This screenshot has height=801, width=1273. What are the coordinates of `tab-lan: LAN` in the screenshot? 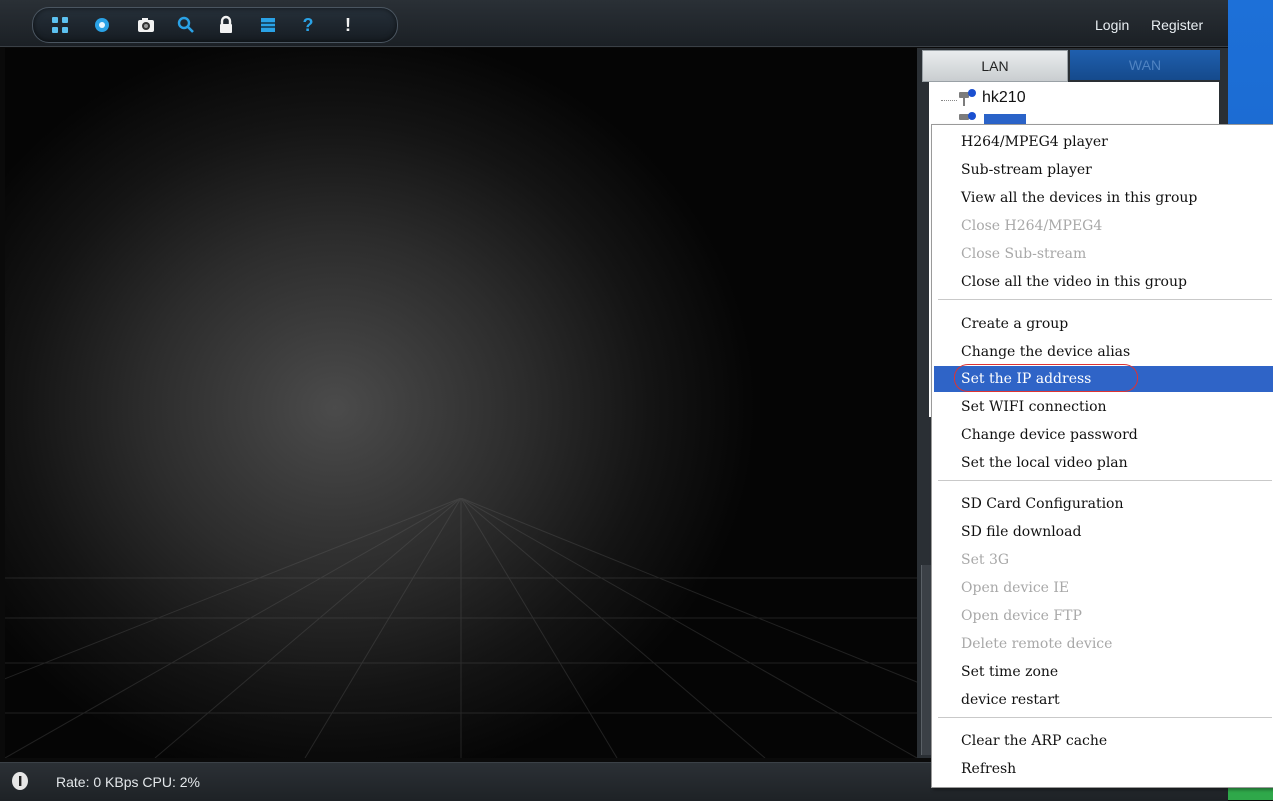 It's located at (995, 66).